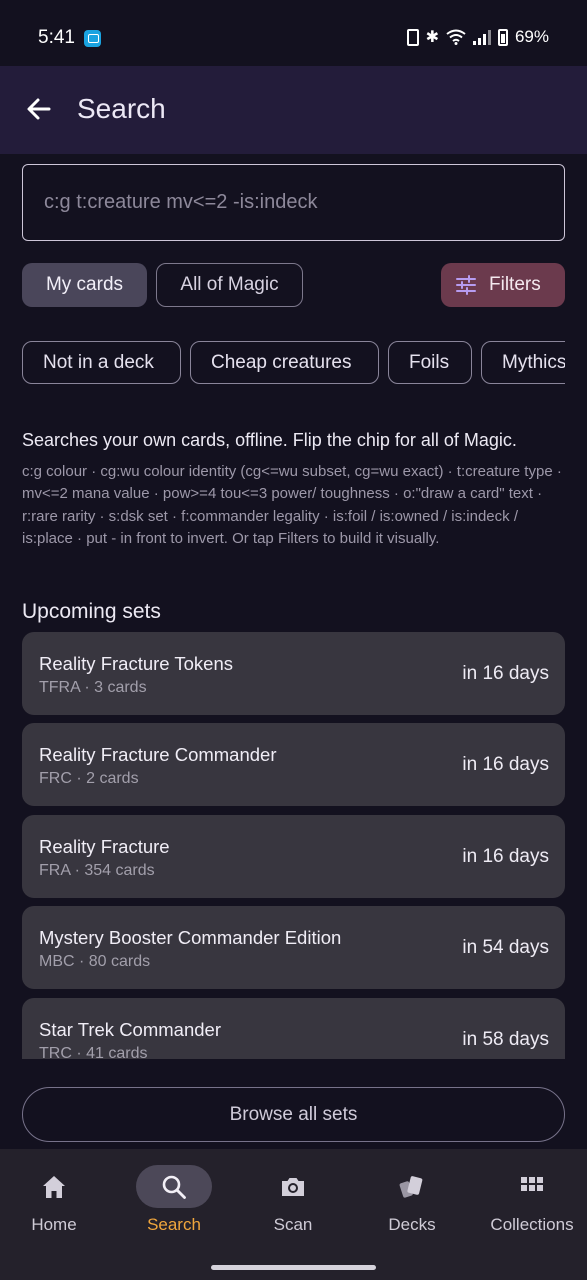 The width and height of the screenshot is (587, 1280). I want to click on chip-not-in-deck: Not in a deck, so click(101, 362).